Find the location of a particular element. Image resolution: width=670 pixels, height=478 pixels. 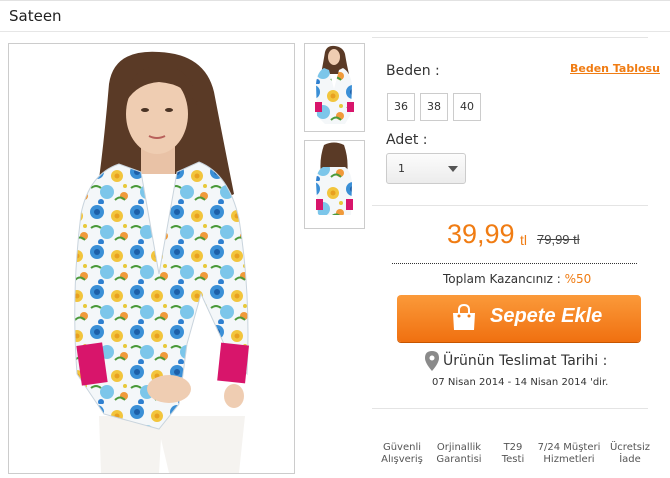

feature-originality-guarantee: Orjinallik Garantisi is located at coordinates (459, 454).